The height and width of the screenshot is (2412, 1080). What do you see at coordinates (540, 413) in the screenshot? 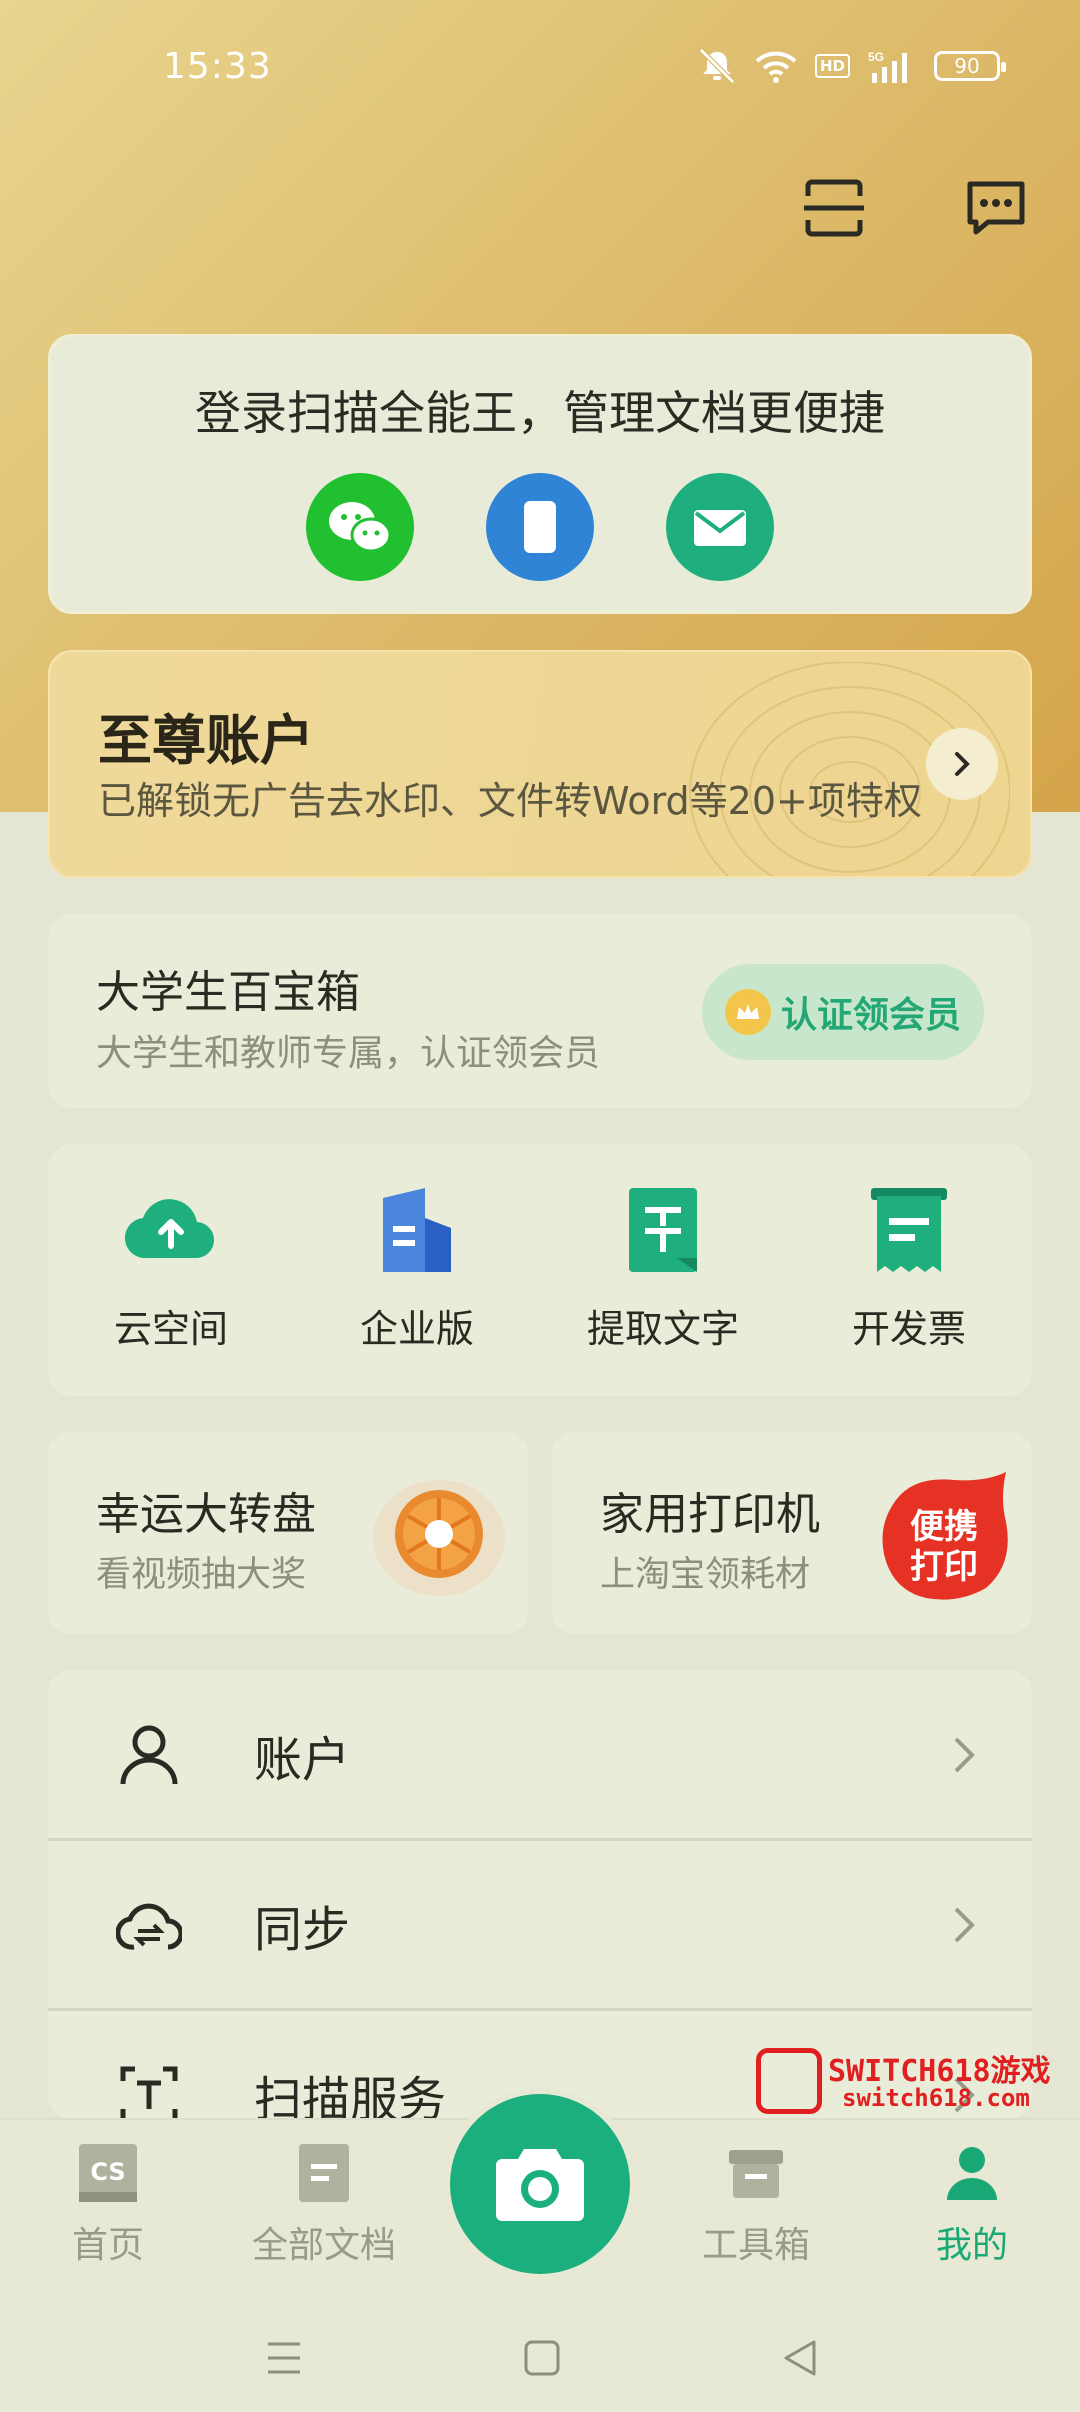
I see `login-title: 登录扫描全能王，管理文档更便捷` at bounding box center [540, 413].